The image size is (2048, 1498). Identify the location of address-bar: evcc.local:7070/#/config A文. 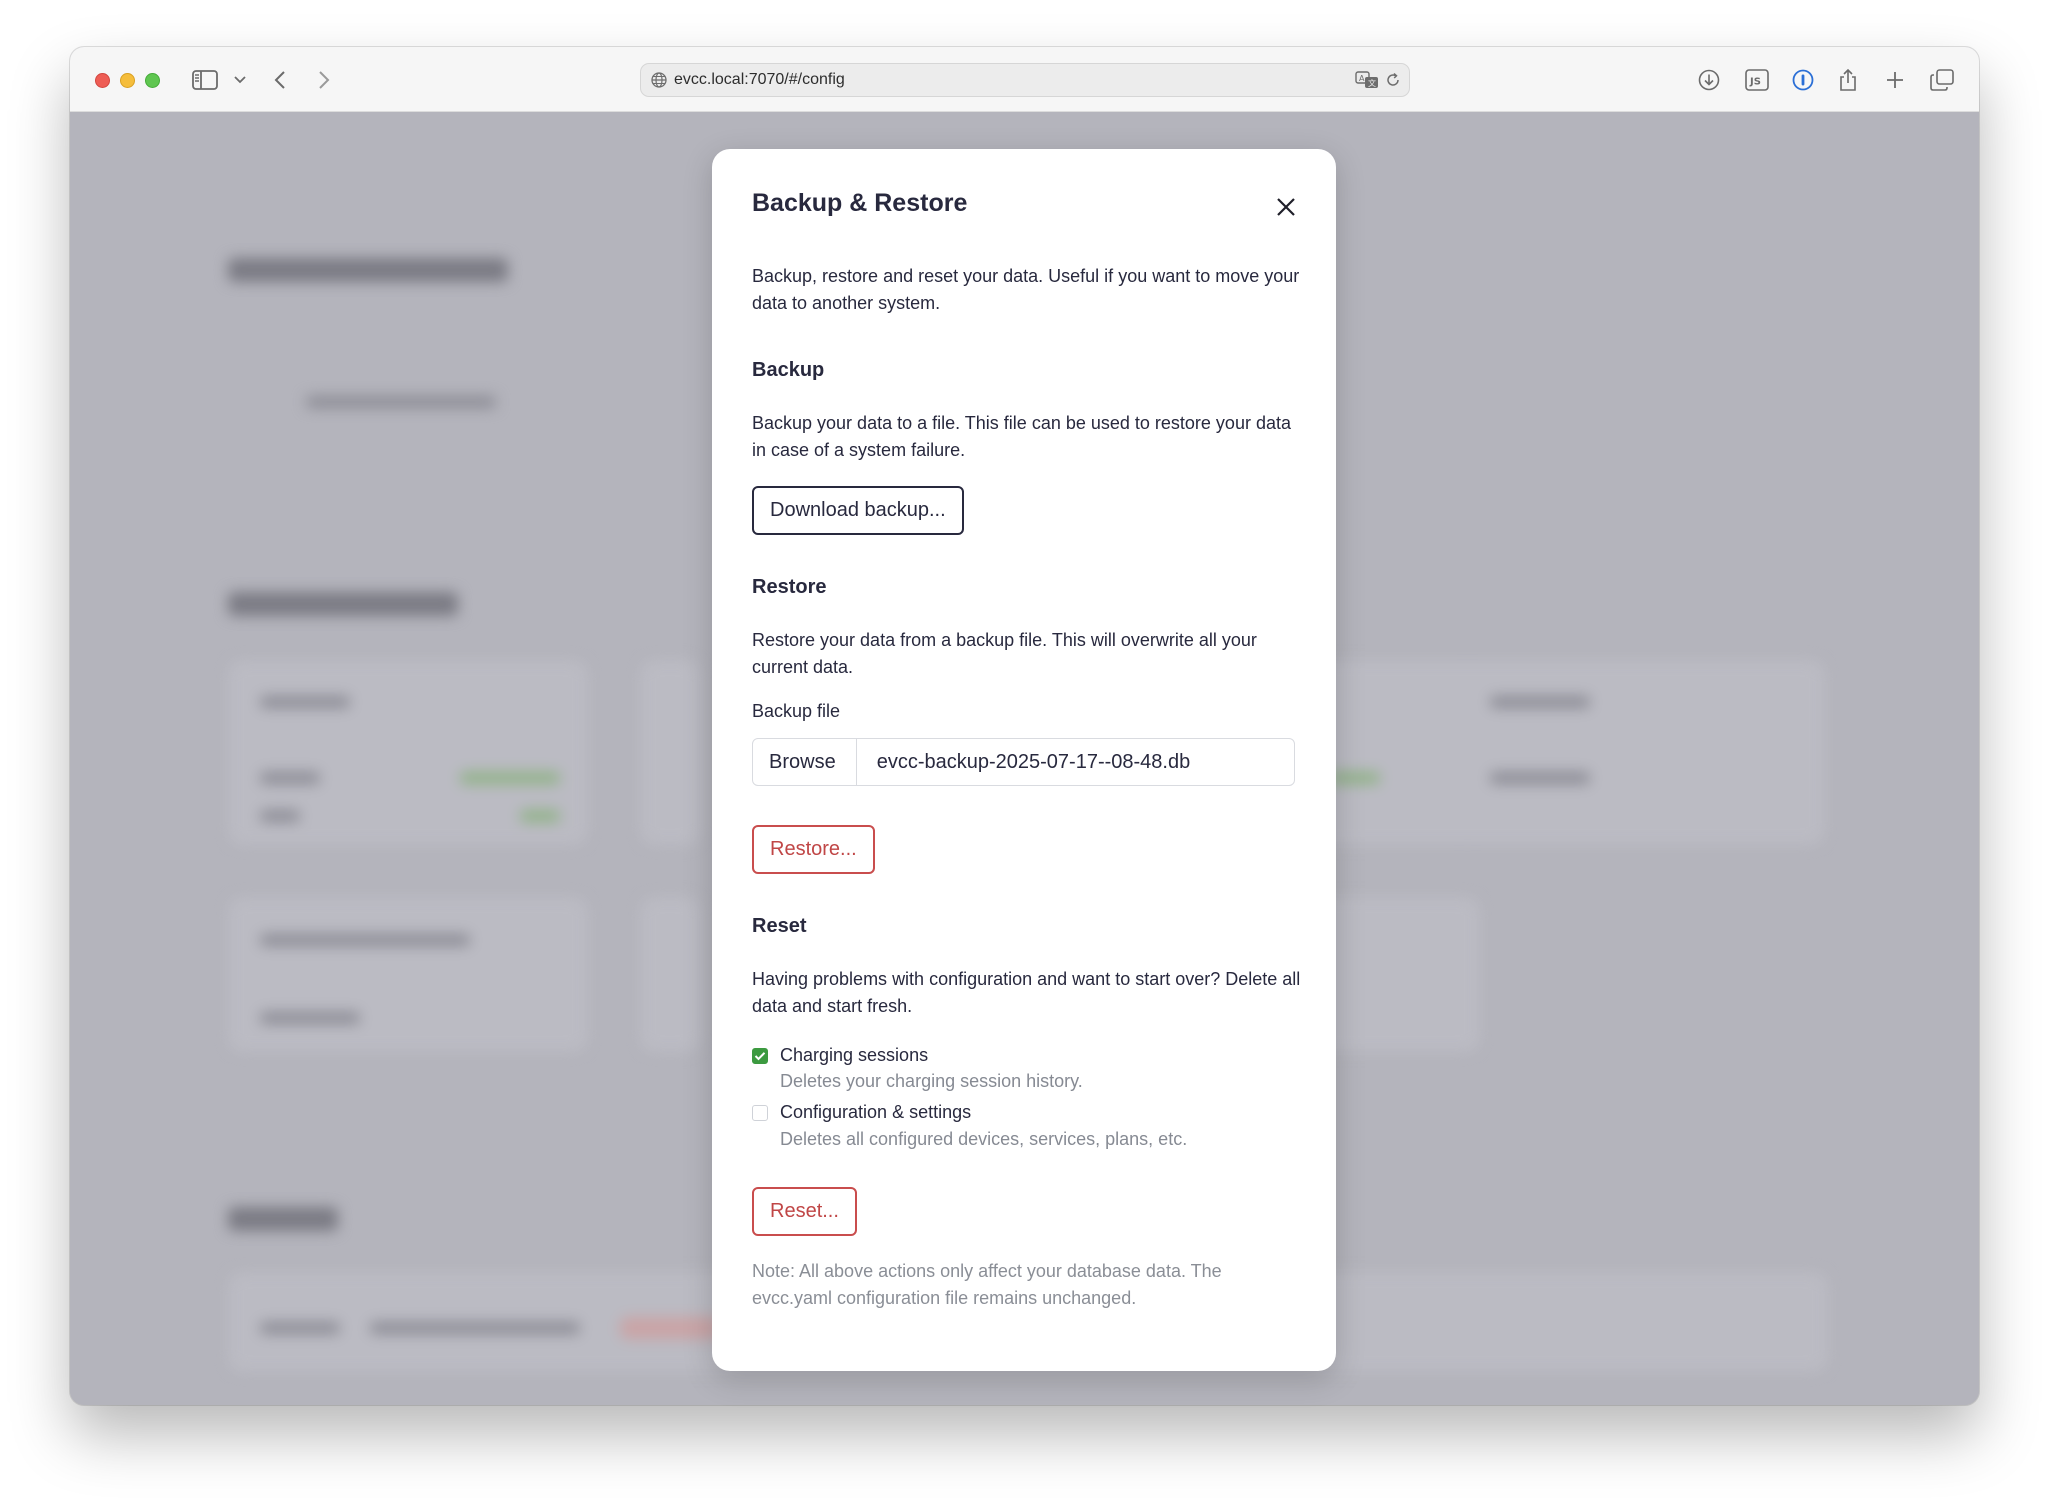
(1025, 80).